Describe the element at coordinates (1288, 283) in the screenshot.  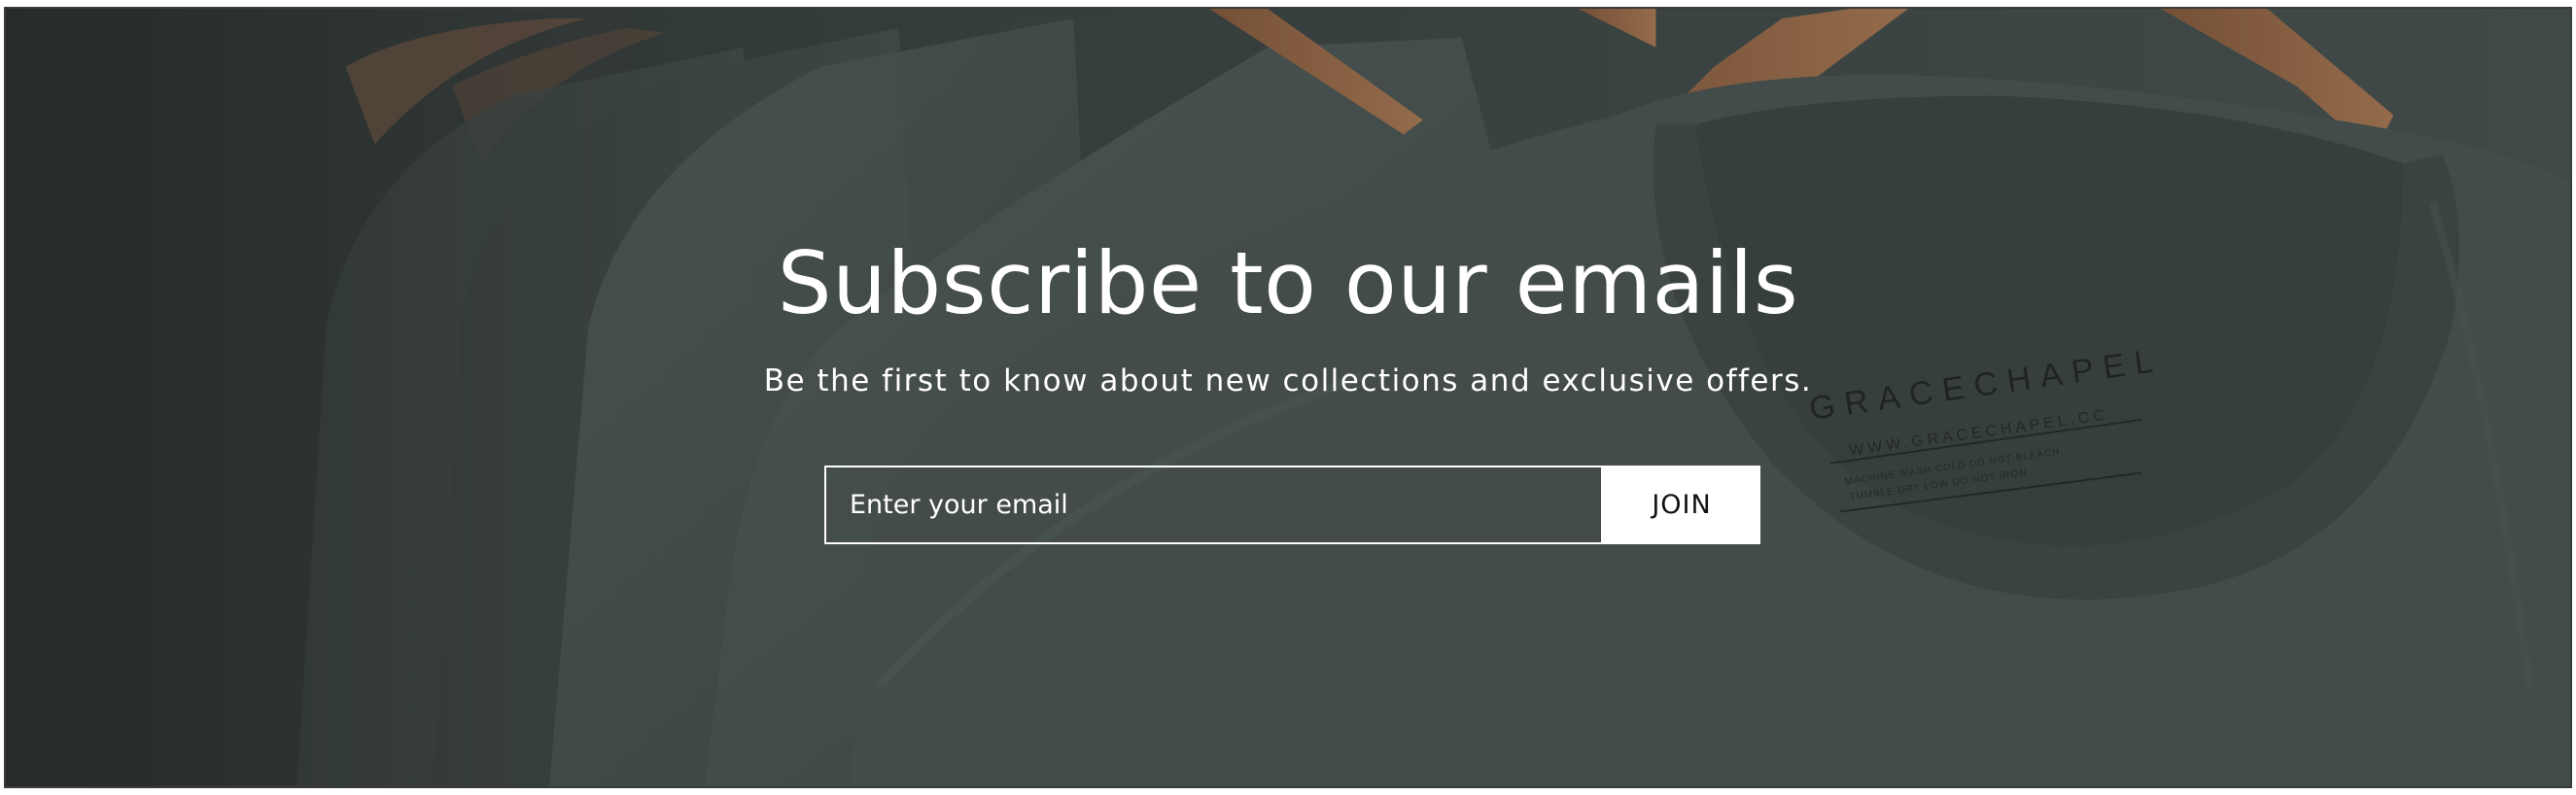
I see `newsletter-heading: Subscribe to our emails` at that location.